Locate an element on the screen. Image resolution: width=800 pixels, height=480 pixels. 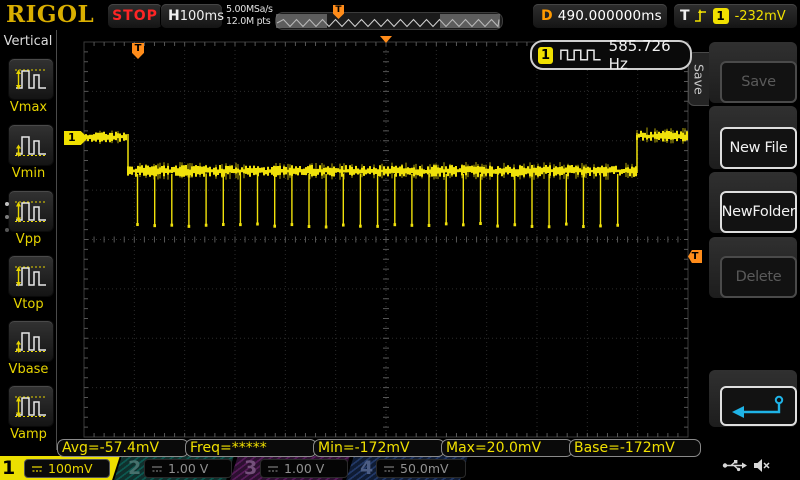
sample-rate: 5.00MSa/s is located at coordinates (249, 9).